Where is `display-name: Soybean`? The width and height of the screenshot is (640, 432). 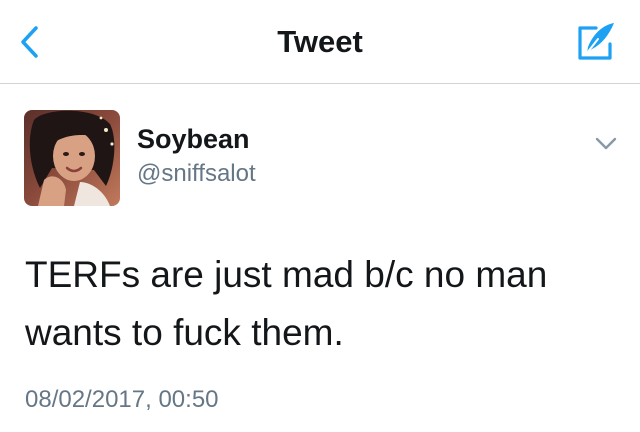 display-name: Soybean is located at coordinates (193, 139).